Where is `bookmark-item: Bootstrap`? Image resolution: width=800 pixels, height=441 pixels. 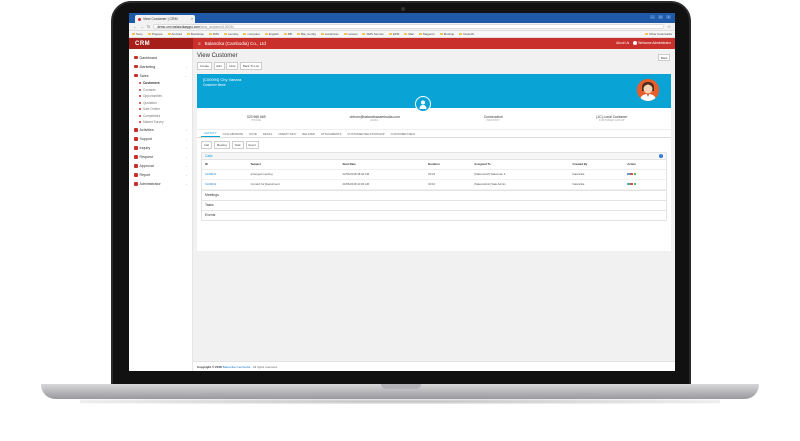
bookmark-item: Bootstrap is located at coordinates (195, 34).